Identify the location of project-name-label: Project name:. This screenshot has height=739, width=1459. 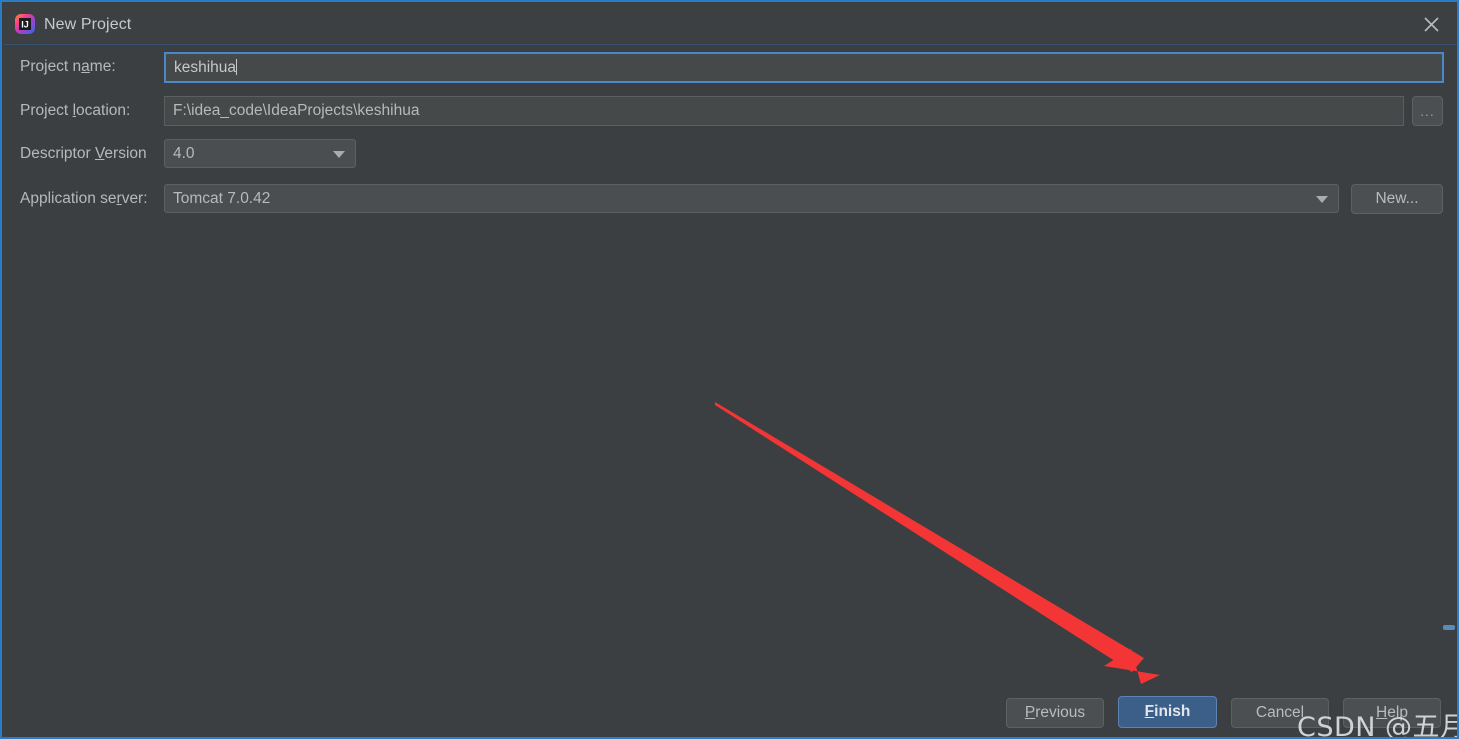
(68, 66).